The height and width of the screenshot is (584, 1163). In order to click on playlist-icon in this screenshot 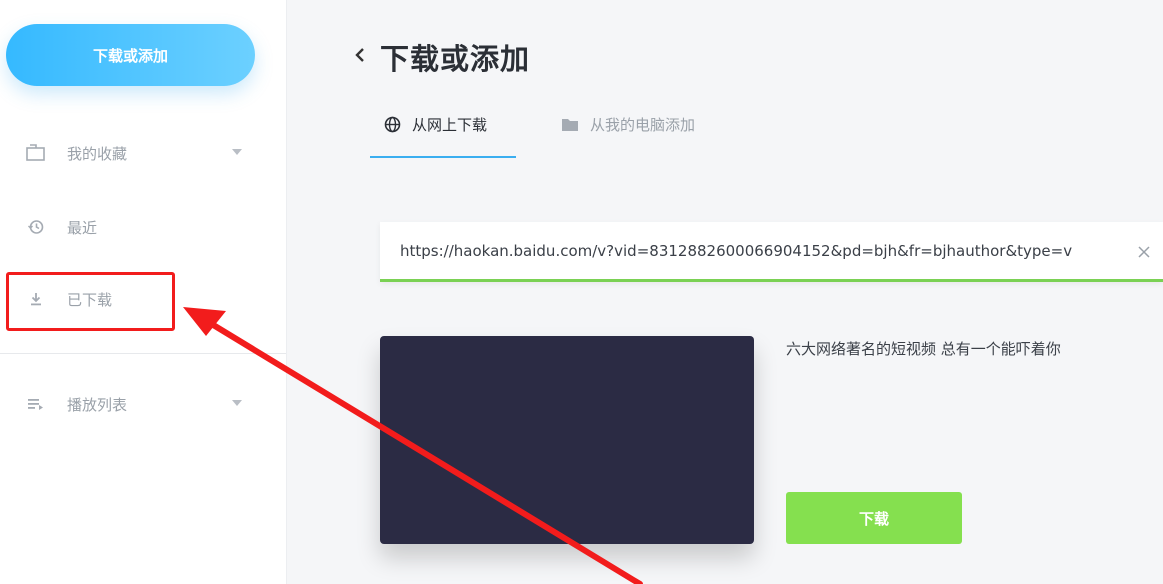, I will do `click(36, 404)`.